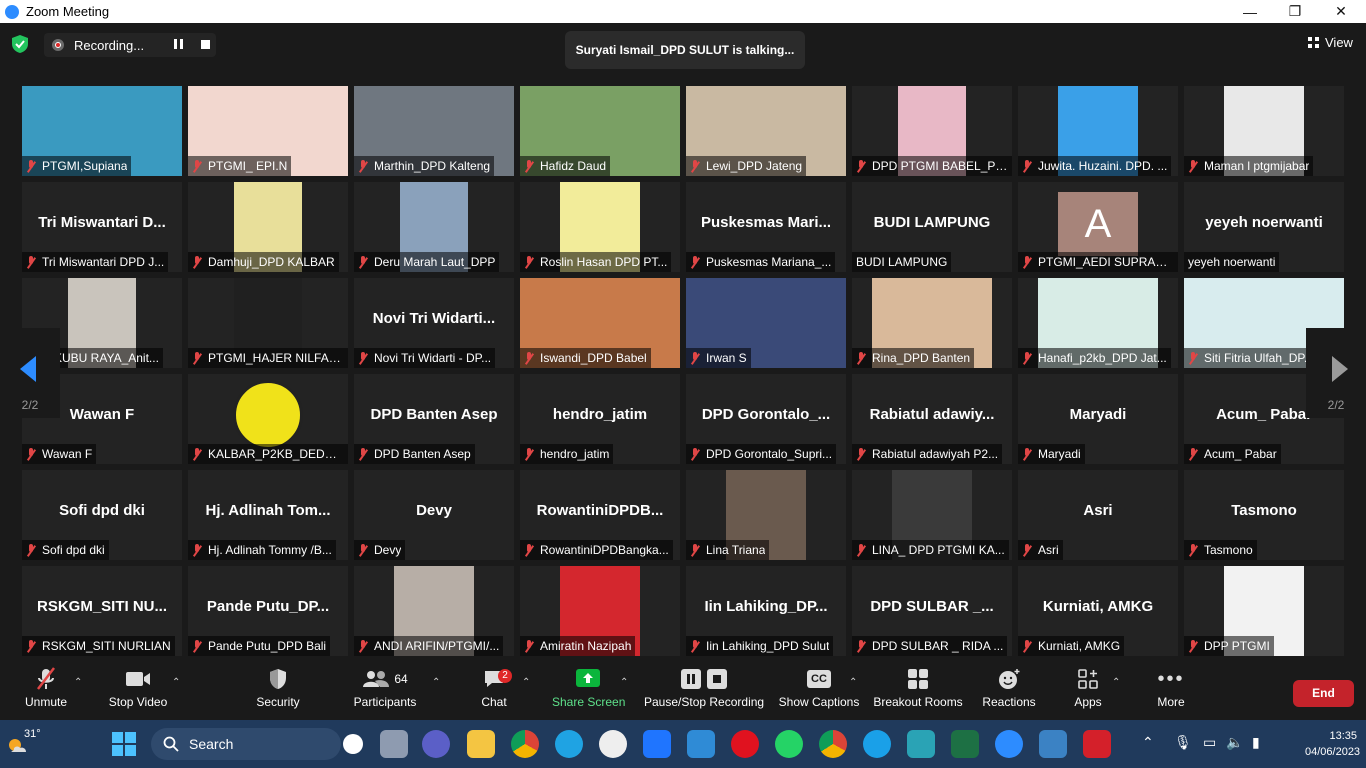  Describe the element at coordinates (1332, 744) in the screenshot. I see `taskbar-clock: 13:35 04/06/2023` at that location.